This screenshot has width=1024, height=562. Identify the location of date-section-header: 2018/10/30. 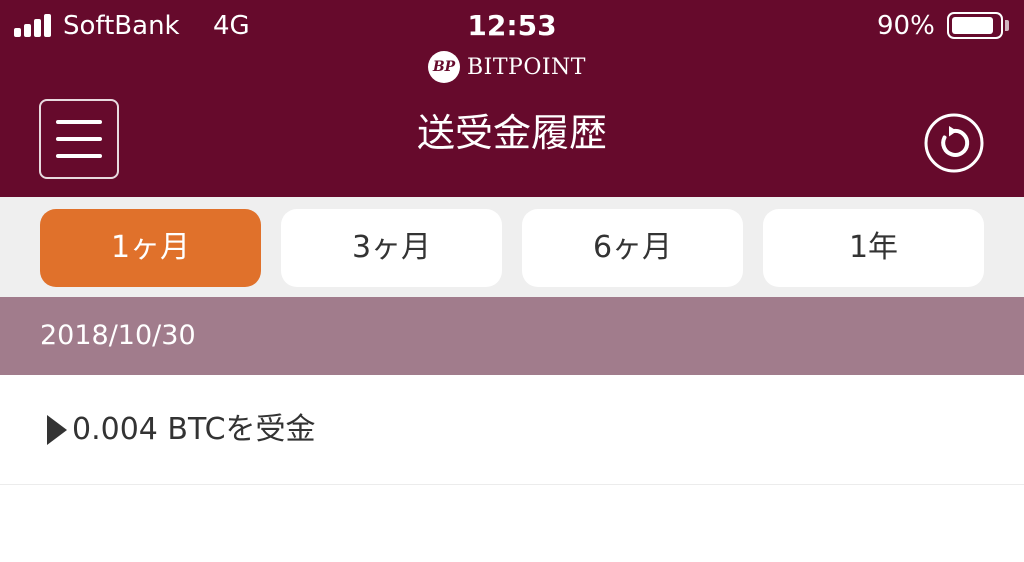
(512, 336).